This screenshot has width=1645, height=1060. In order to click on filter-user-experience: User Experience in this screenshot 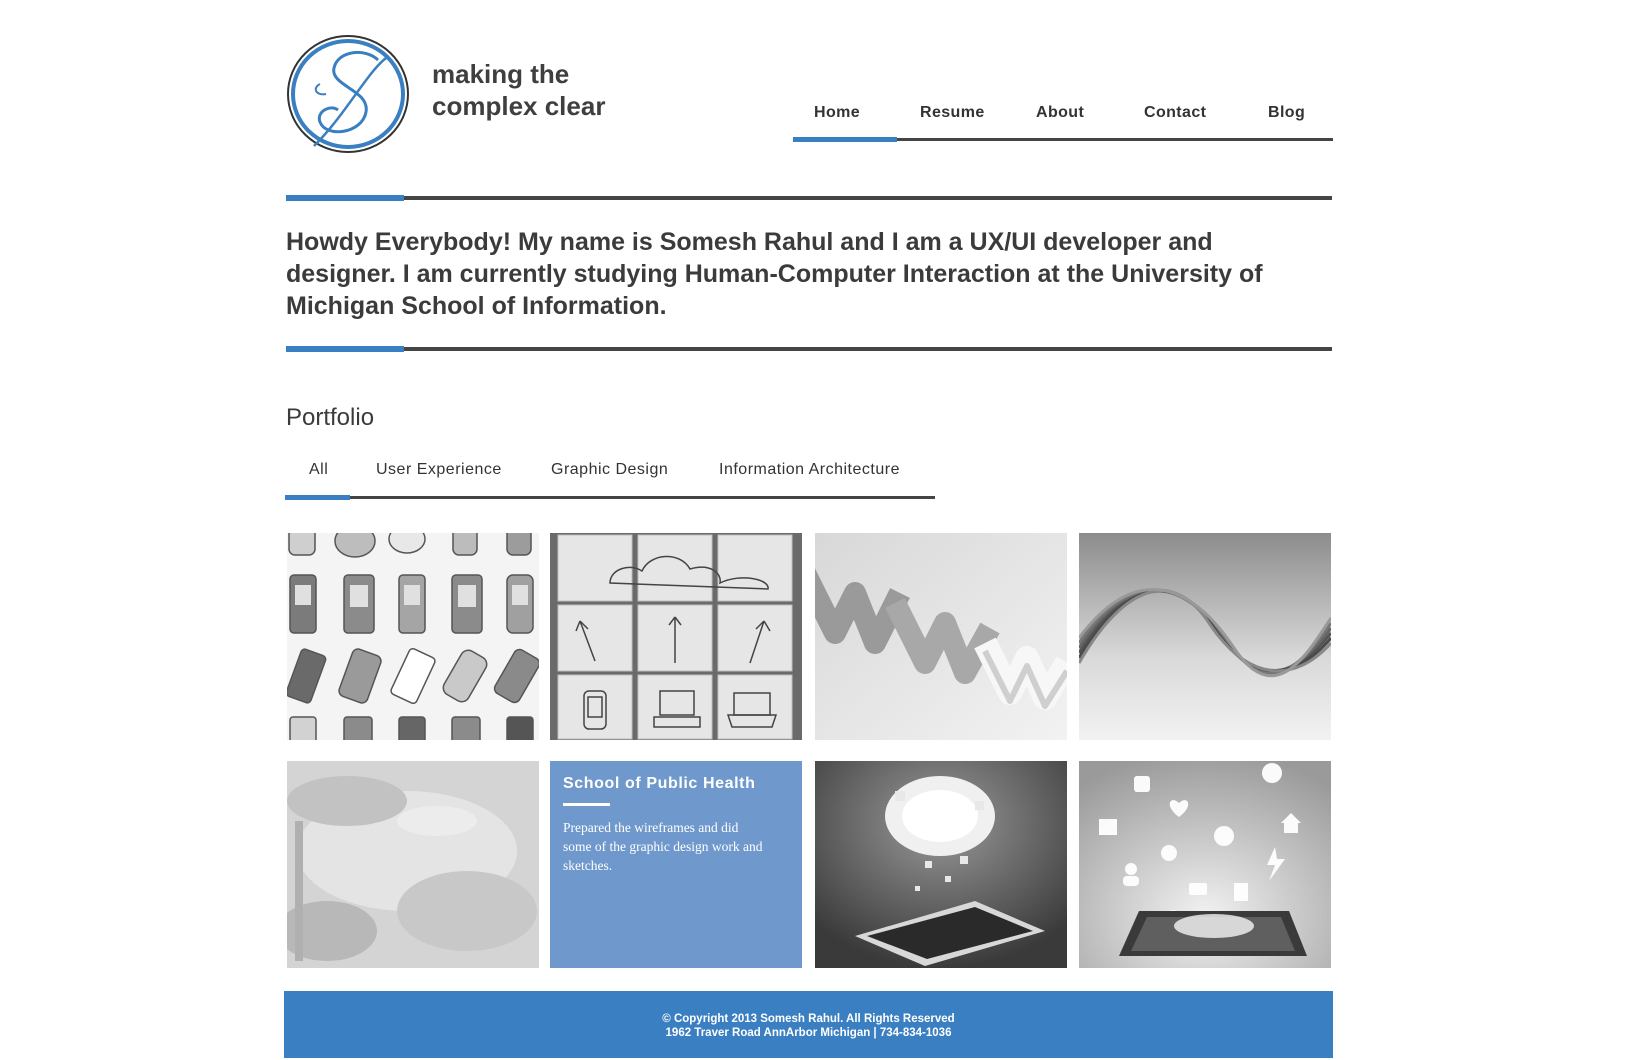, I will do `click(439, 470)`.